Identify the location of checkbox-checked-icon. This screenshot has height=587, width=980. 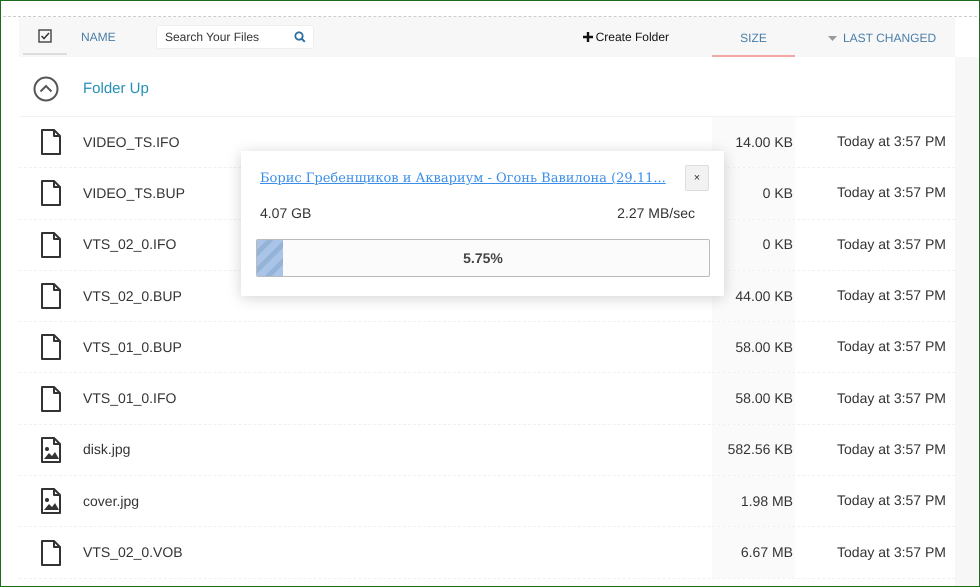
(45, 36).